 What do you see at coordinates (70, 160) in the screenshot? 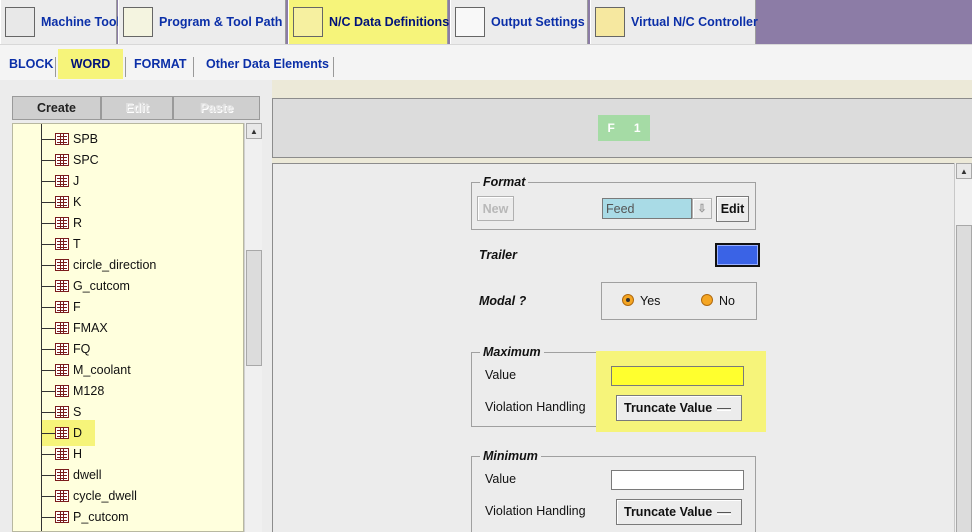
I see `tree-item-spc: SPC` at bounding box center [70, 160].